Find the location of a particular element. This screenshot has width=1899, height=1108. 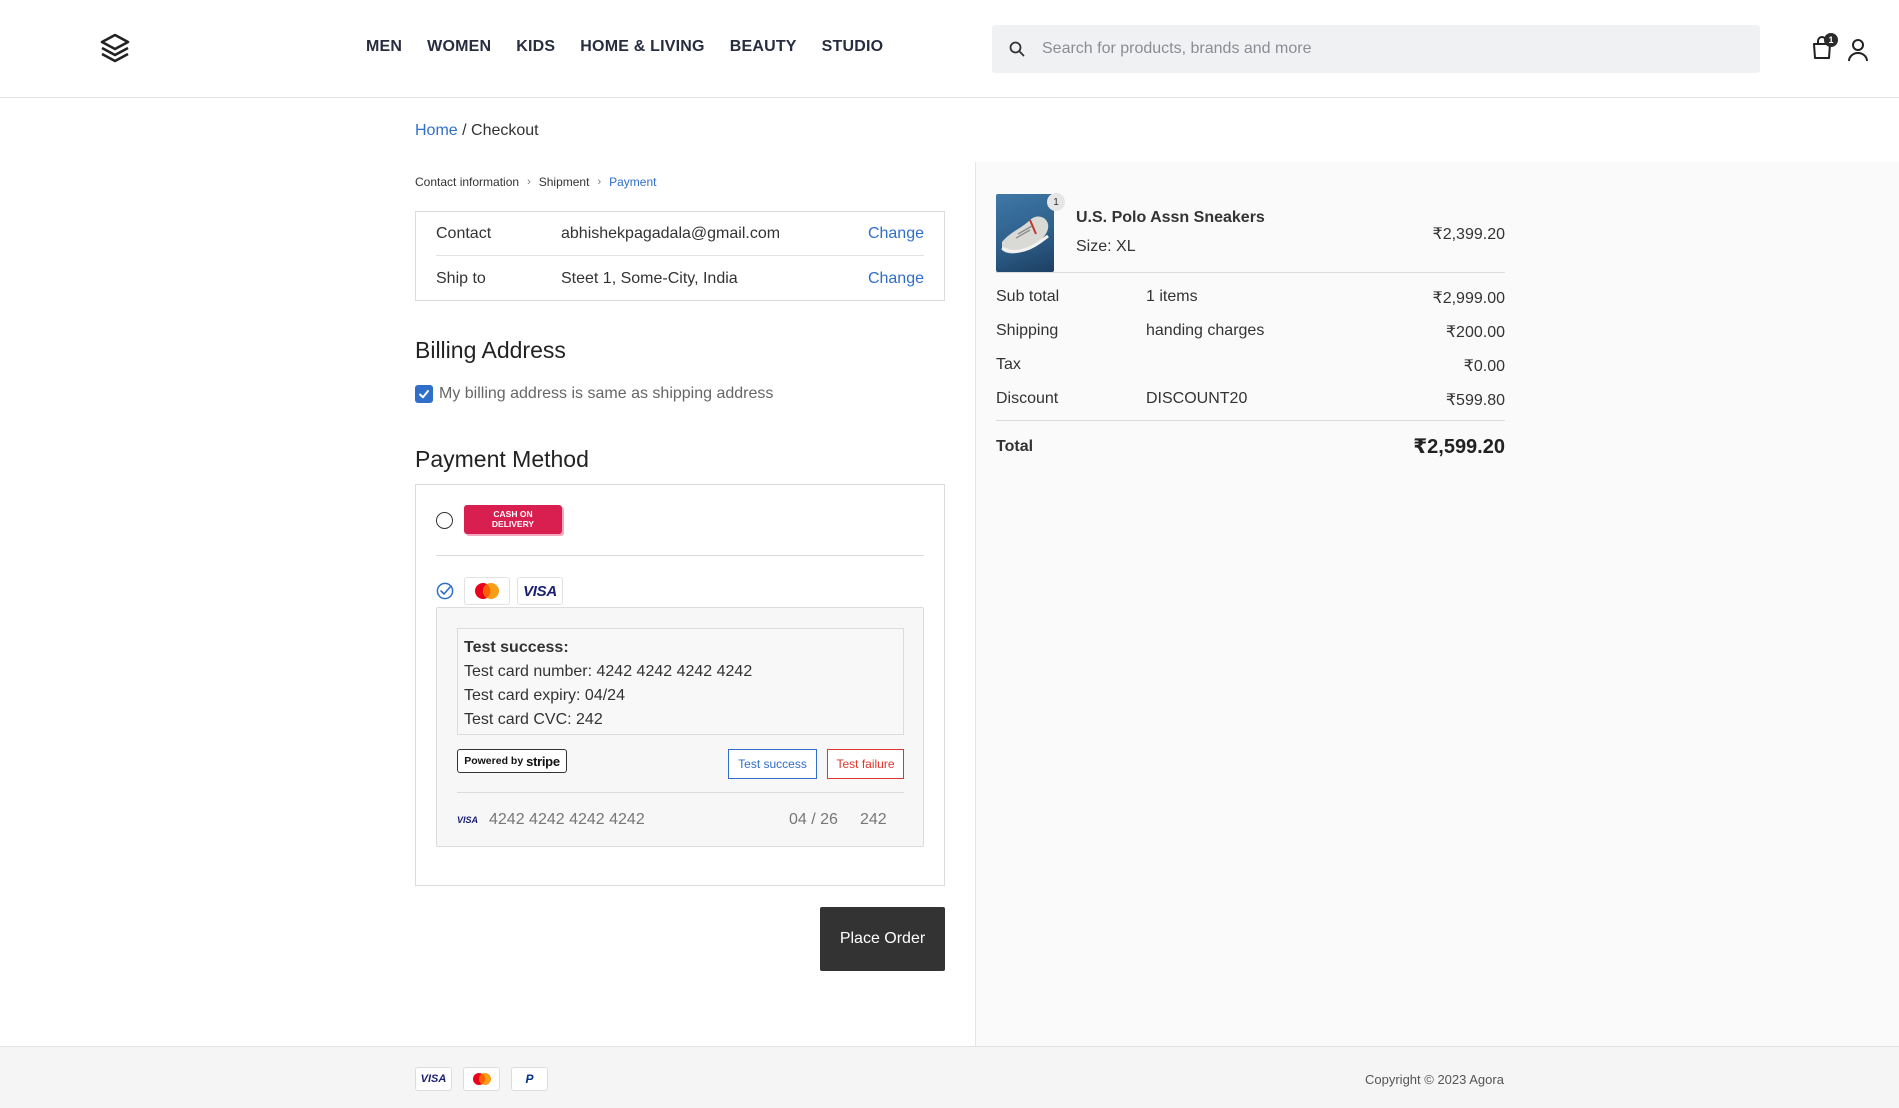

breadcrumb-current: Checkout is located at coordinates (505, 130).